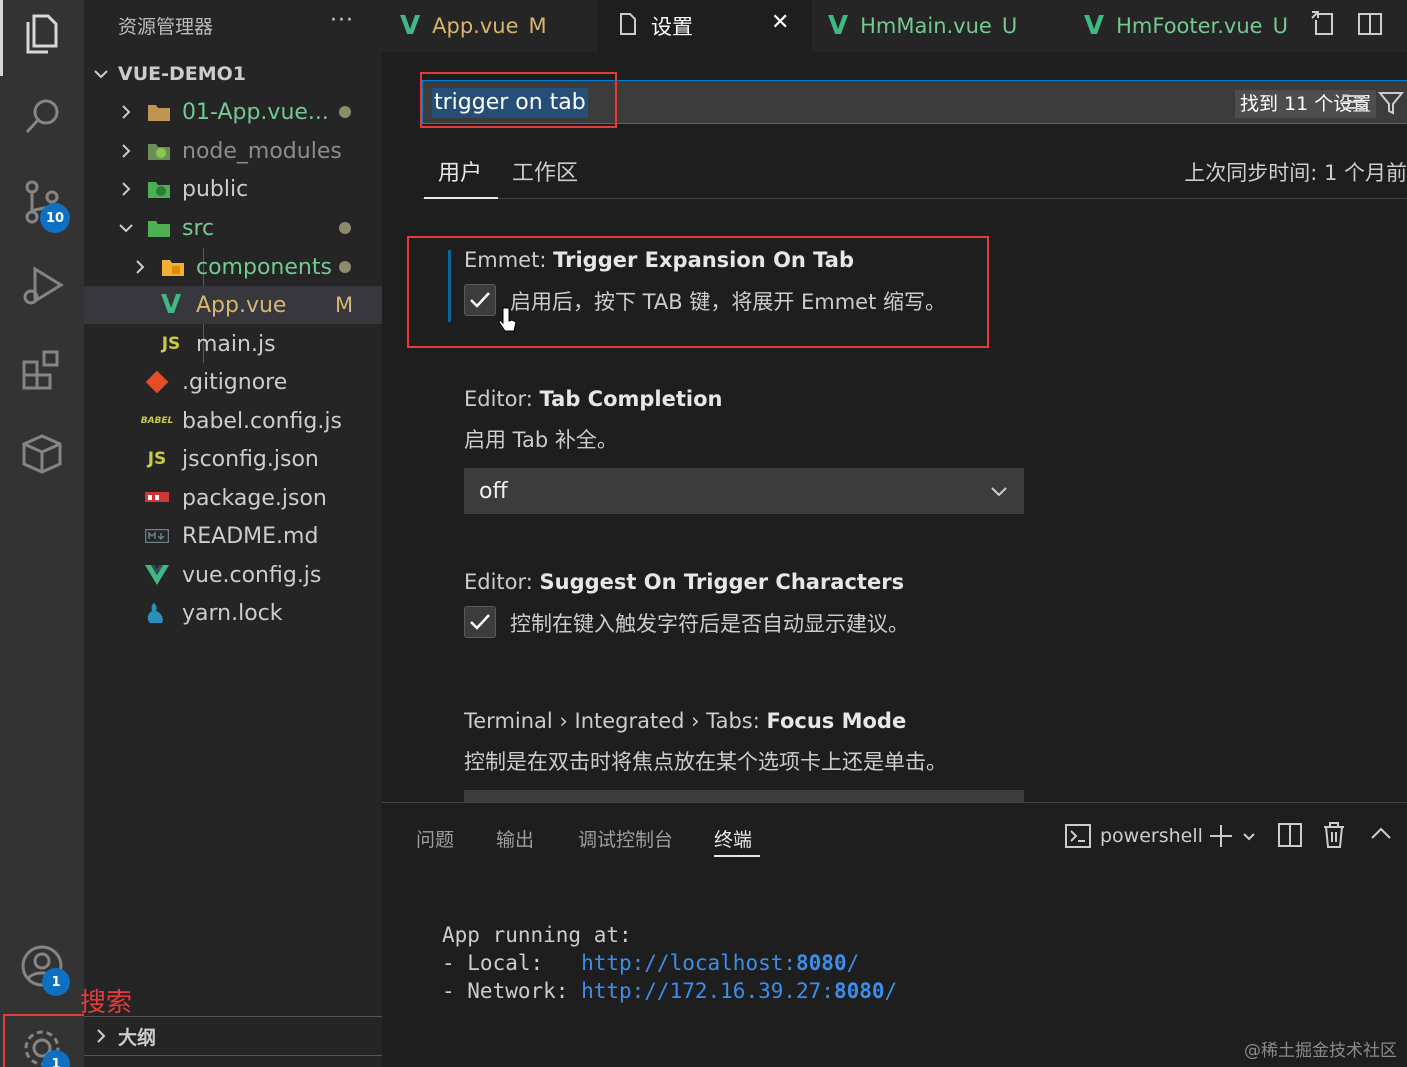  I want to click on tree-item-label: vue.config.js, so click(252, 575).